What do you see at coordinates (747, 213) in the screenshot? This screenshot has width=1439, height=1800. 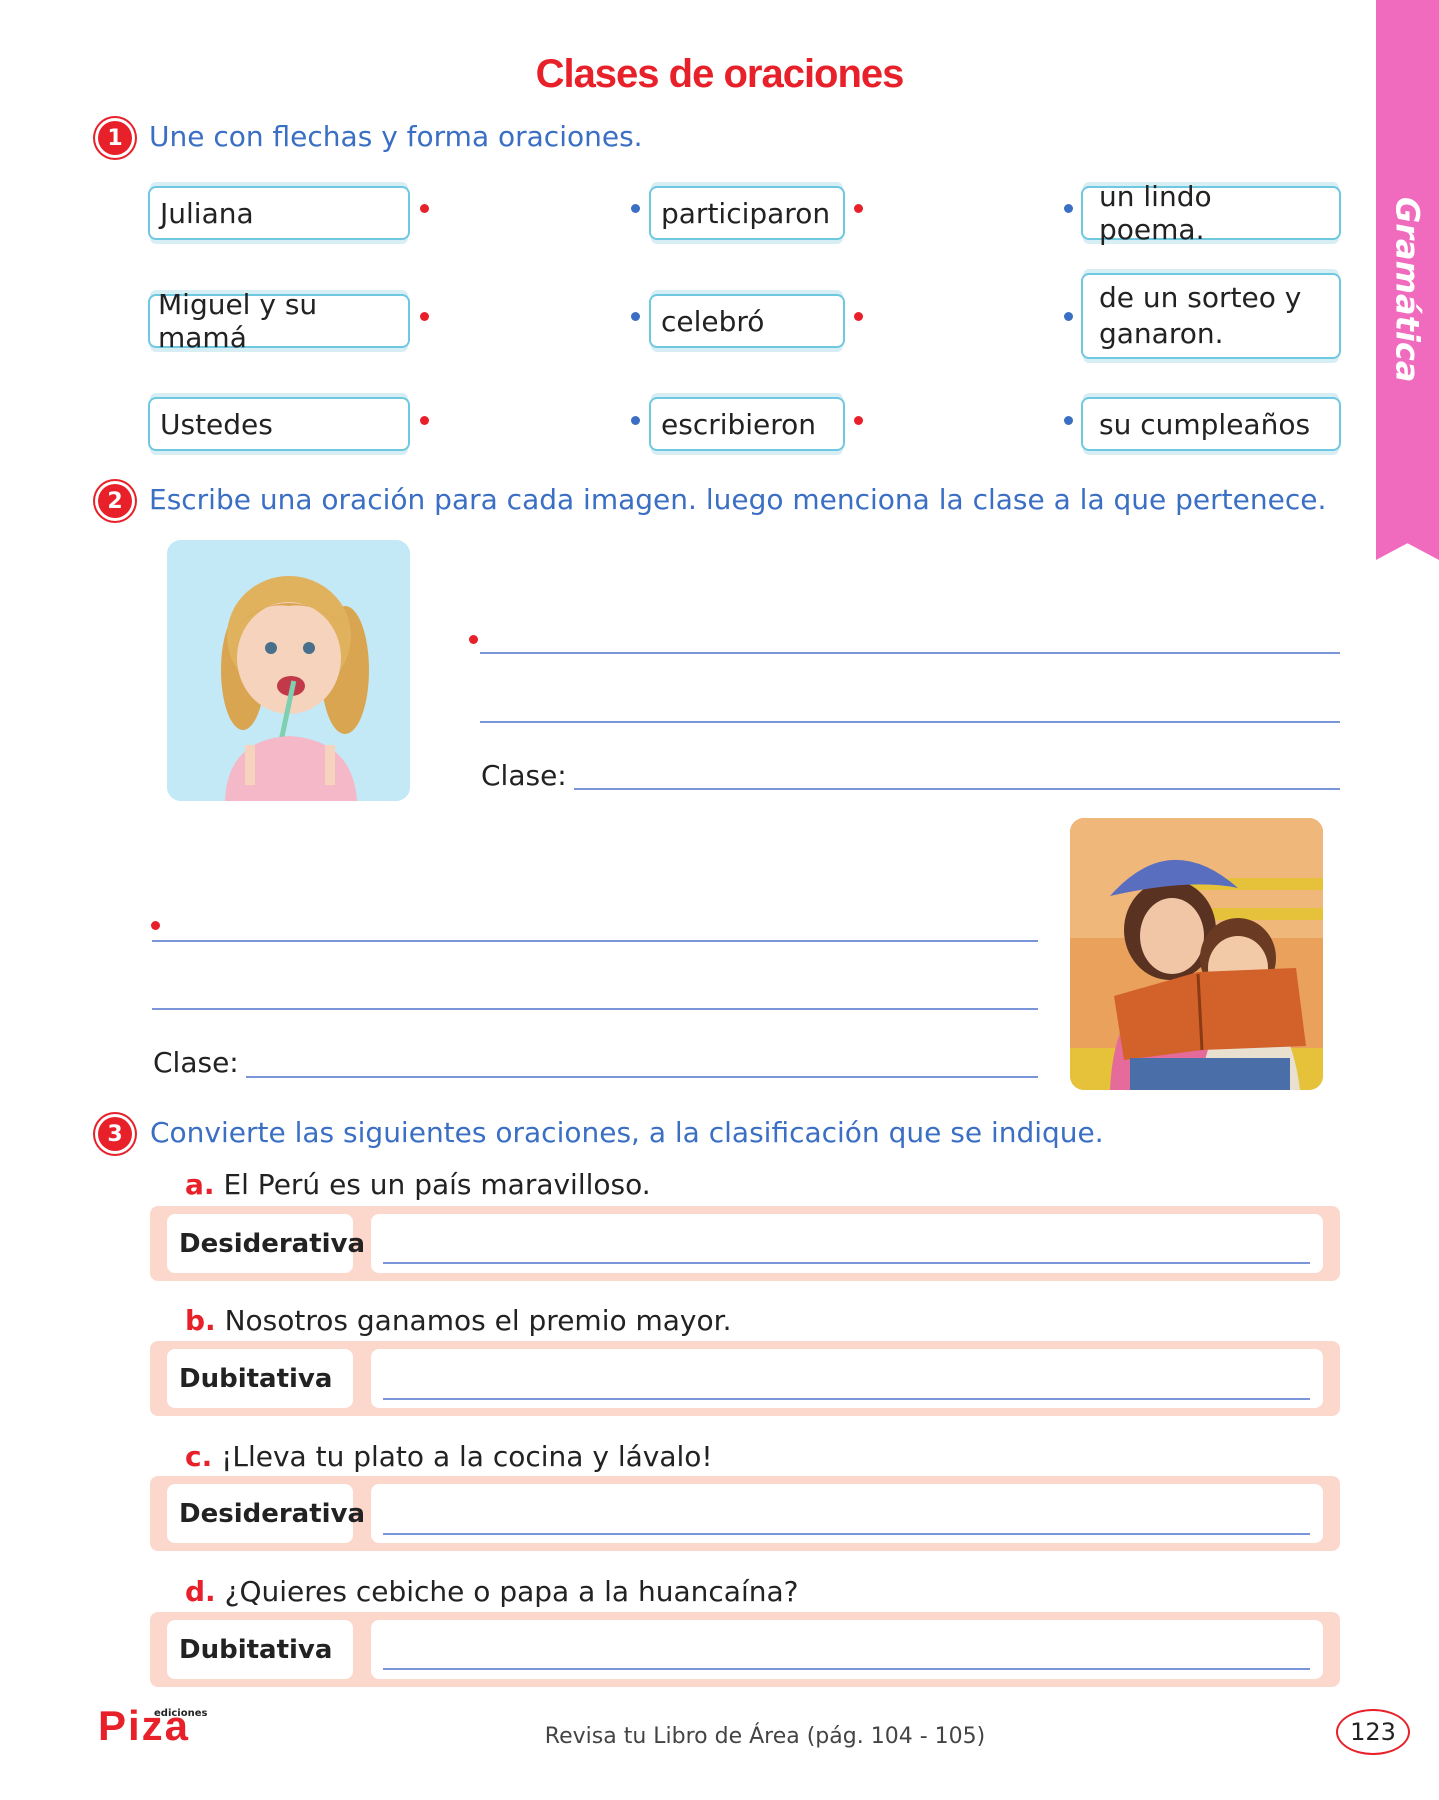 I see `word-box-participaron: participaron` at bounding box center [747, 213].